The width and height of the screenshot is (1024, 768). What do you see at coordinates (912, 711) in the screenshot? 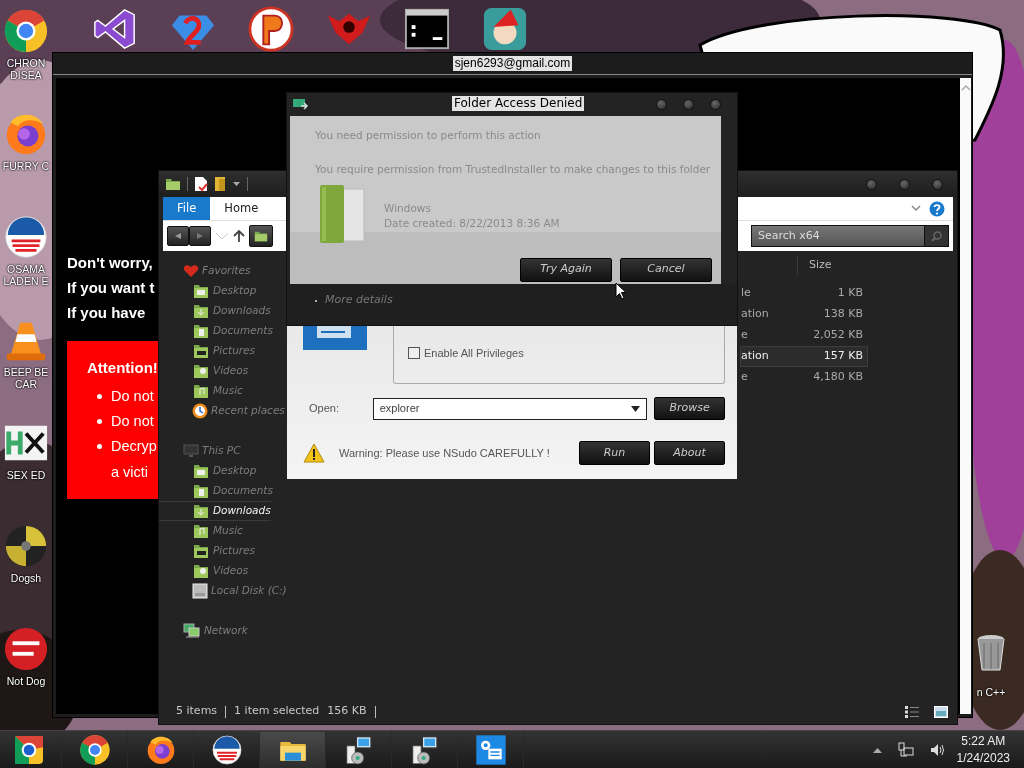
I see `details-view-icon` at bounding box center [912, 711].